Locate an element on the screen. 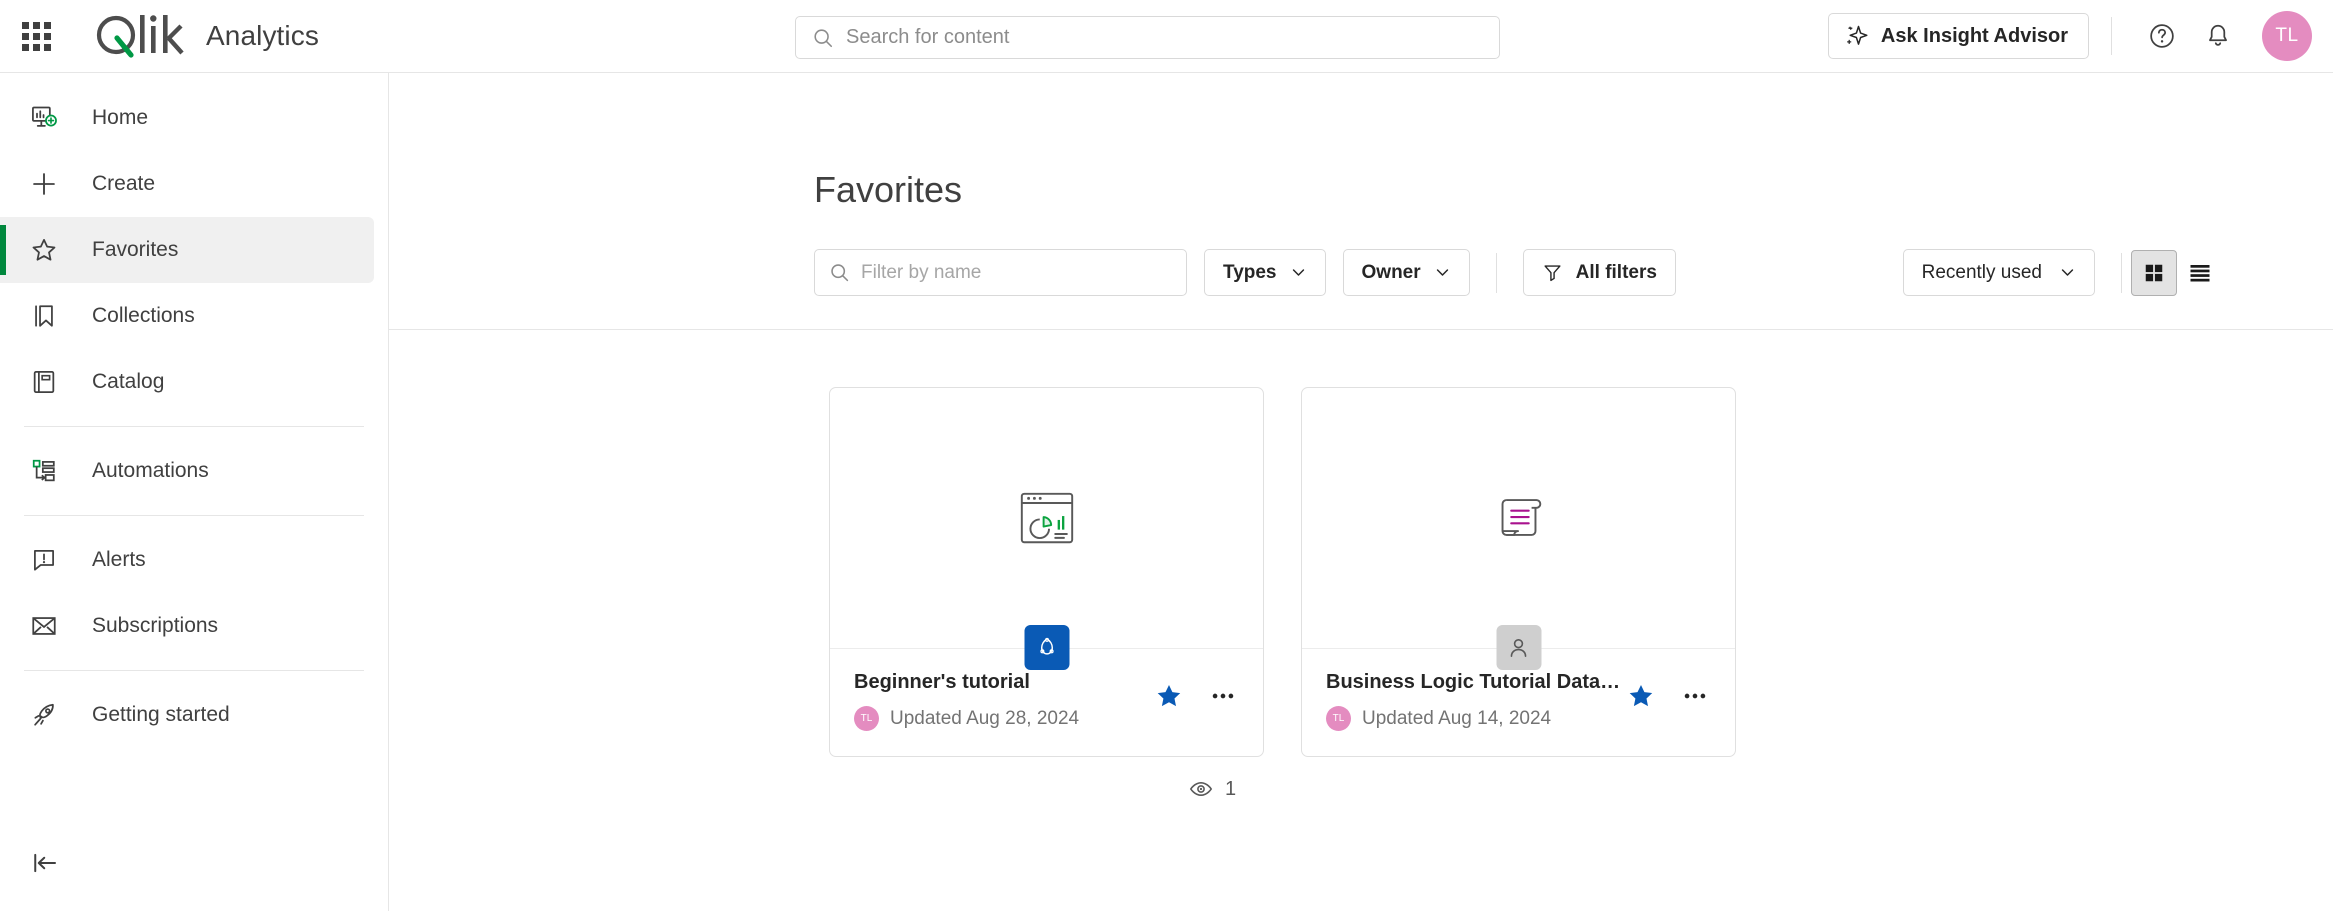 This screenshot has width=2333, height=911. script-scroll-icon is located at coordinates (1521, 517).